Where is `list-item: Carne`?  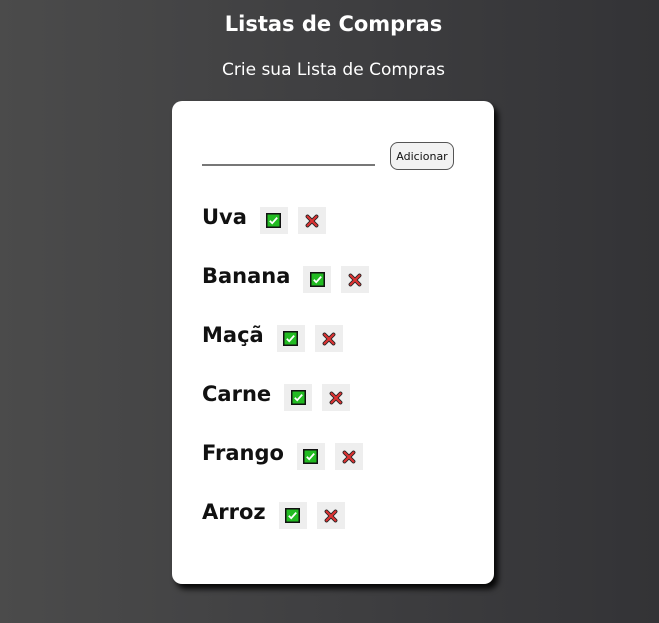
list-item: Carne is located at coordinates (290, 406).